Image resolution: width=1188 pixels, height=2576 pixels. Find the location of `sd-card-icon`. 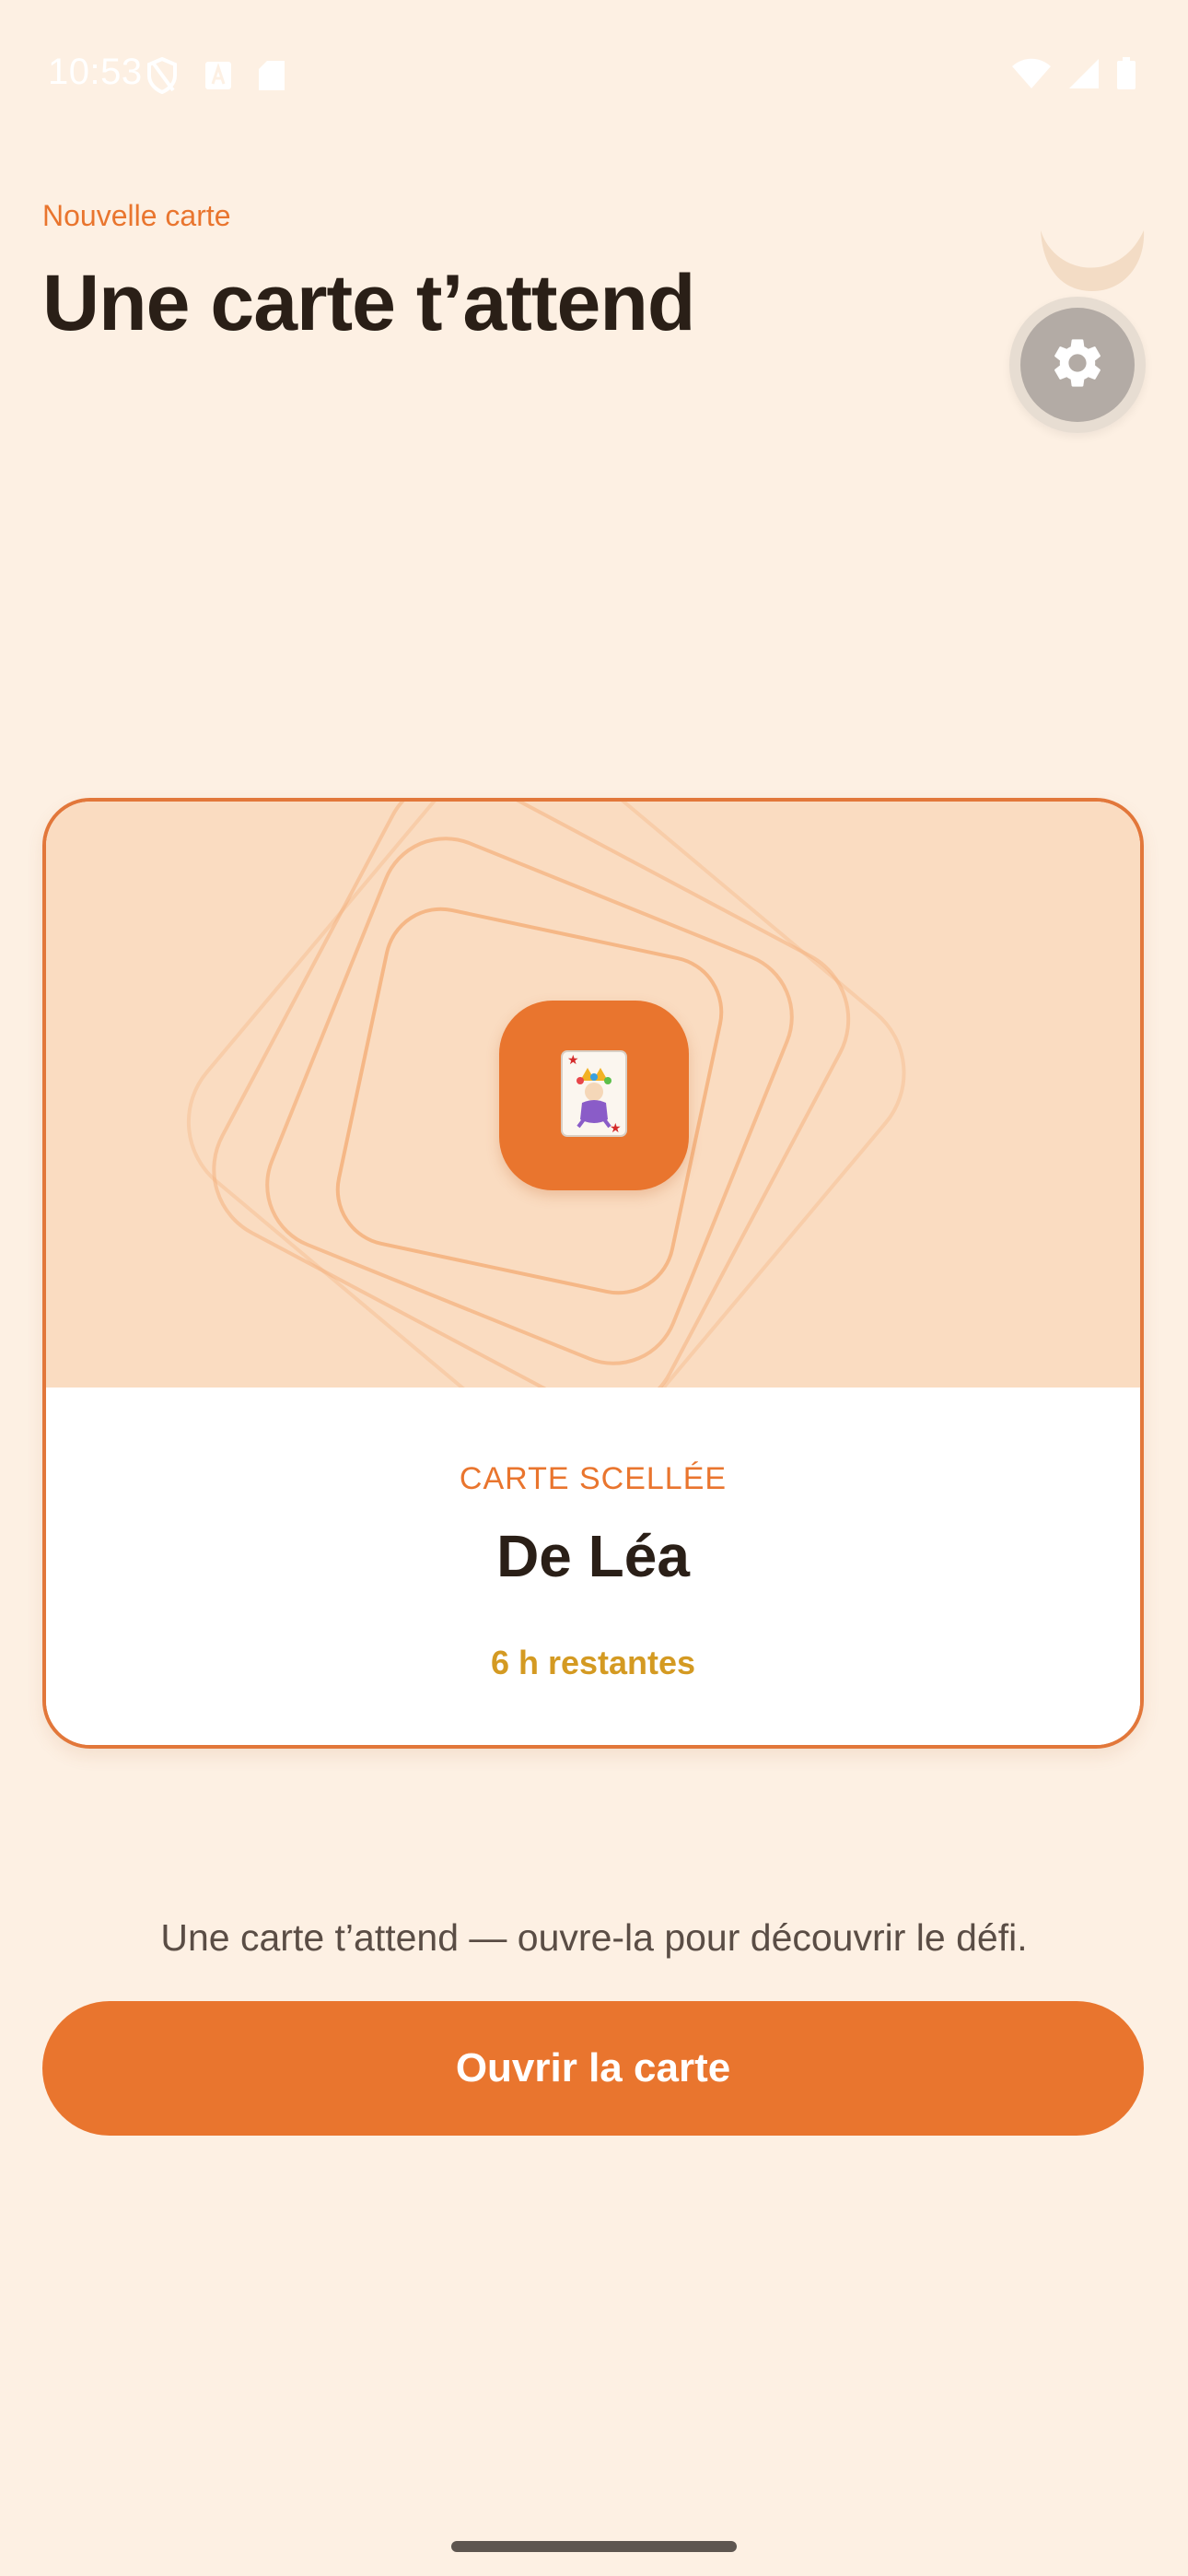

sd-card-icon is located at coordinates (271, 75).